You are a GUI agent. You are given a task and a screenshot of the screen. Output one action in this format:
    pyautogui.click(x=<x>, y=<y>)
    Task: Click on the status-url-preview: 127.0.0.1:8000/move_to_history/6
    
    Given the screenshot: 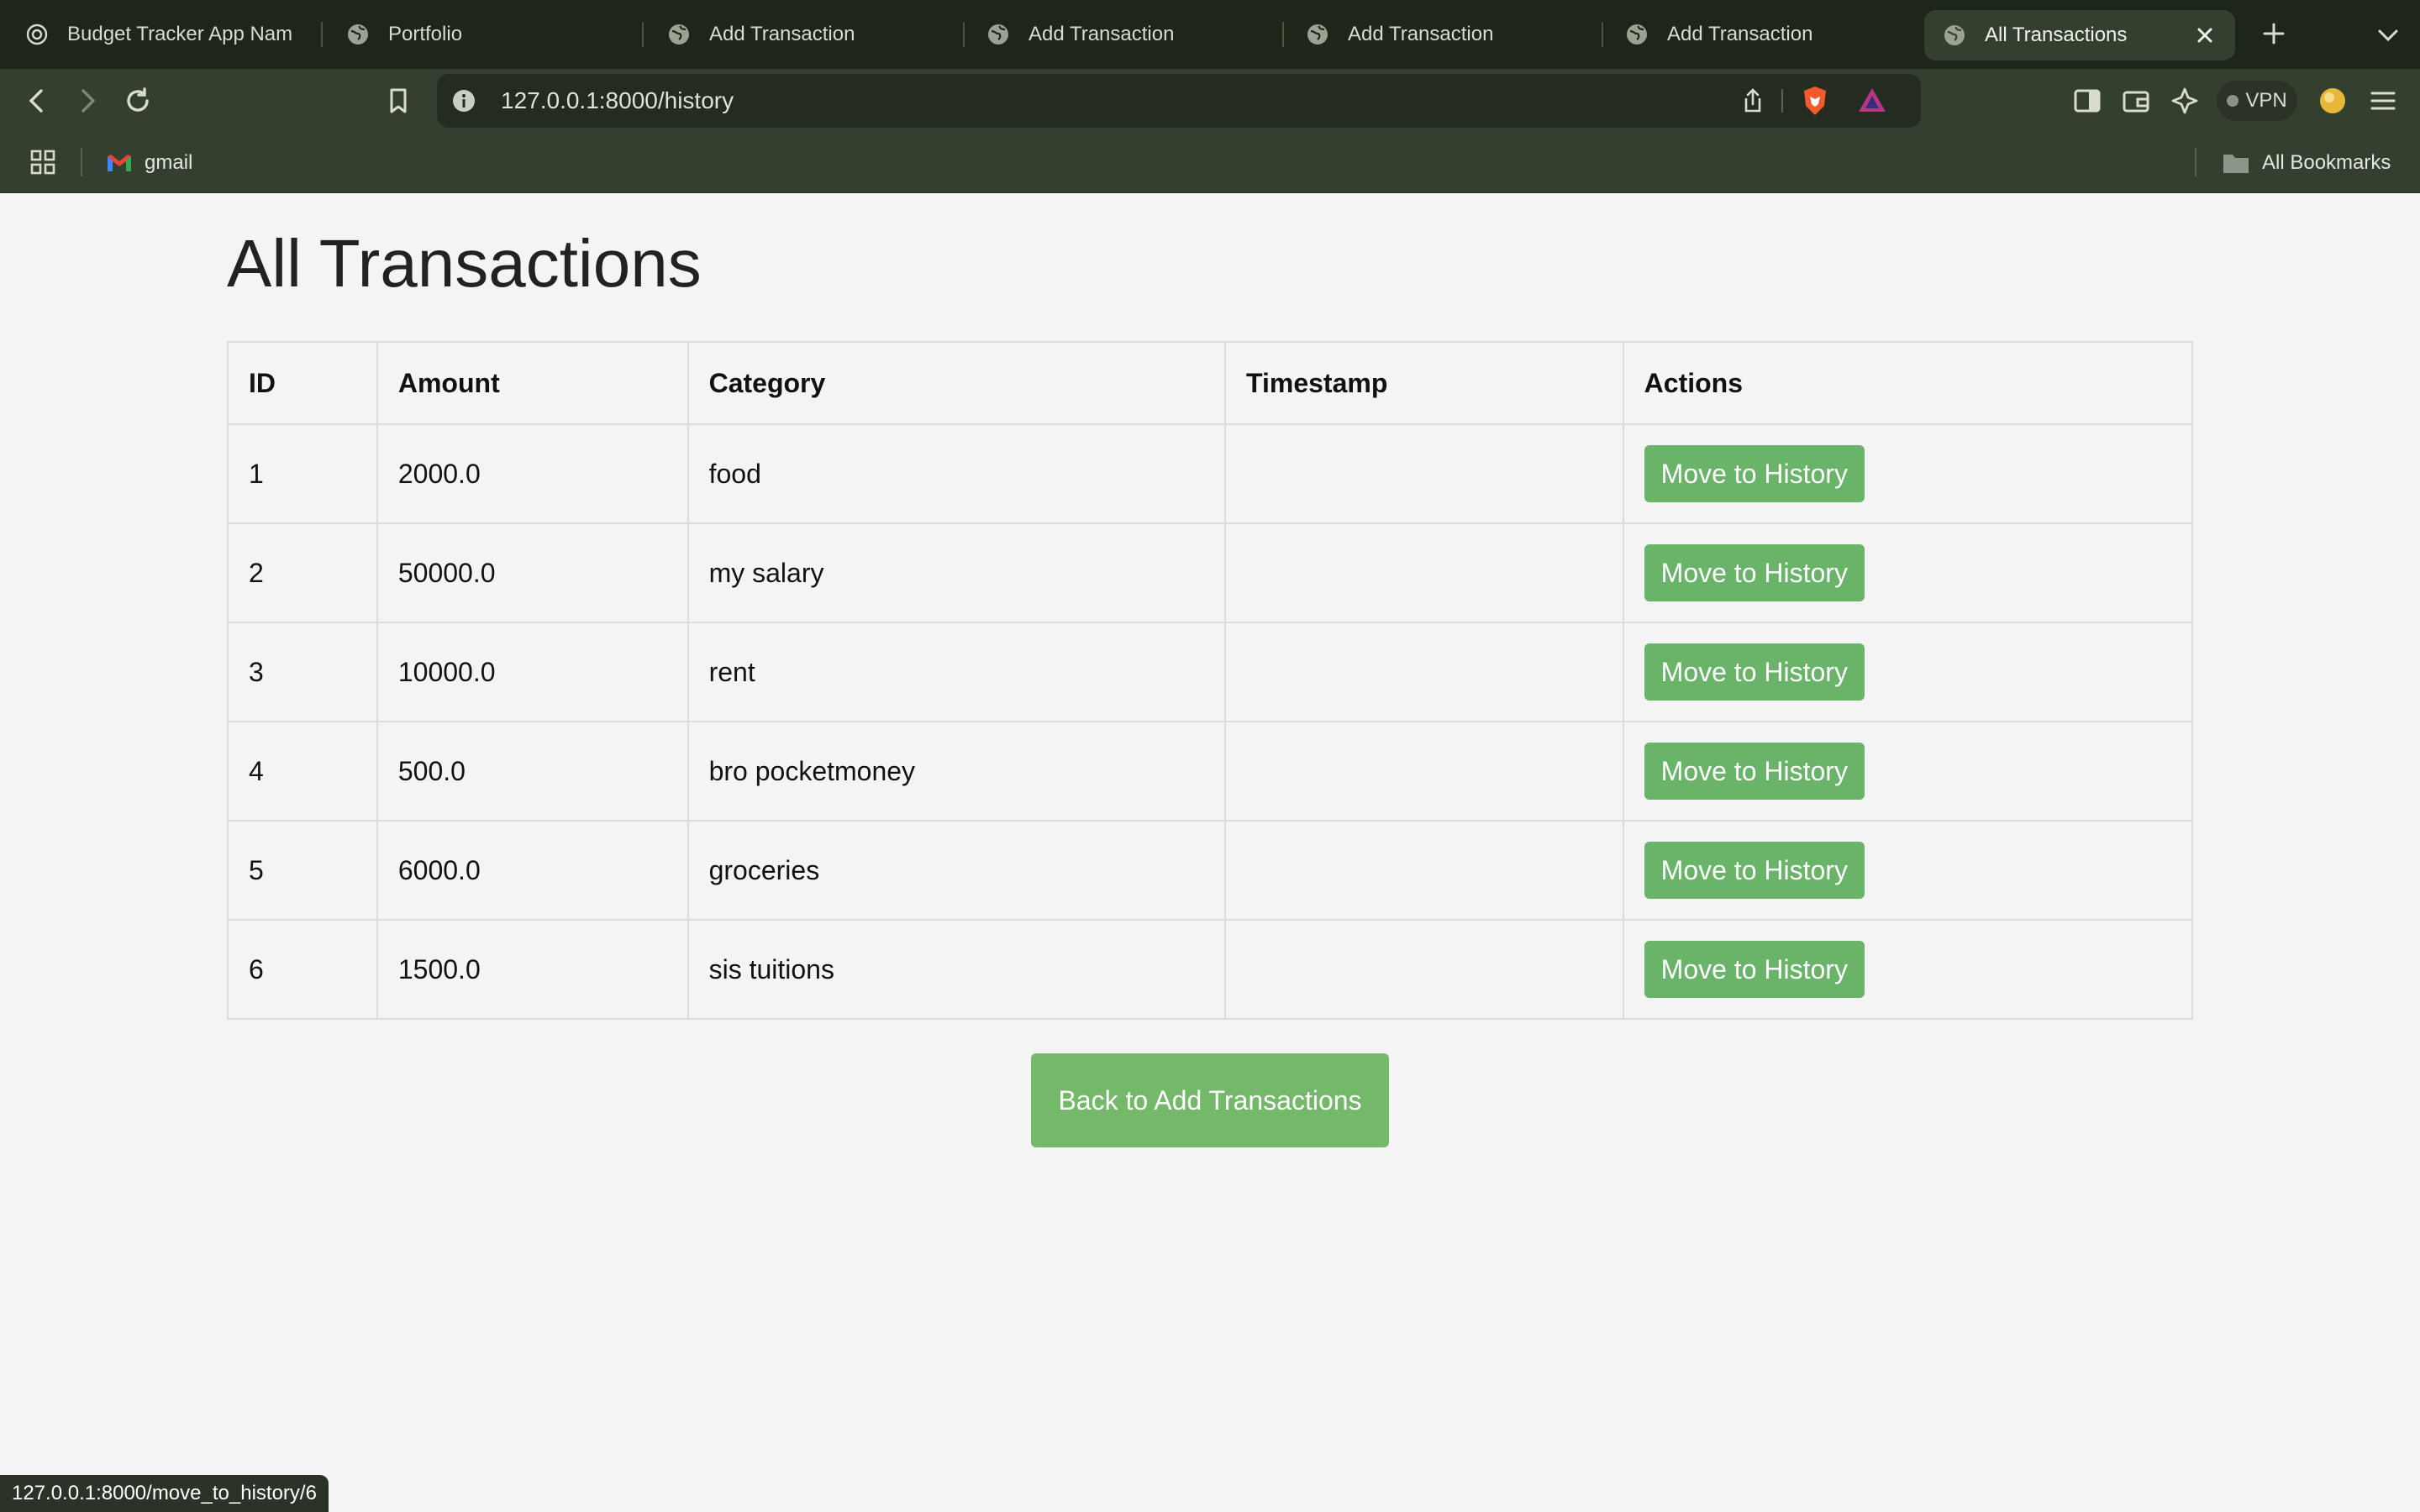 What is the action you would take?
    pyautogui.click(x=165, y=1493)
    